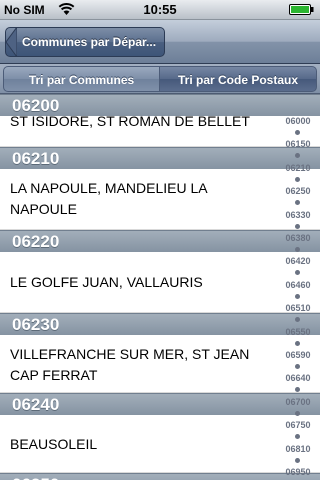  What do you see at coordinates (106, 281) in the screenshot?
I see `list-item-label: LE GOLFE JUAN, VALLAURIS` at bounding box center [106, 281].